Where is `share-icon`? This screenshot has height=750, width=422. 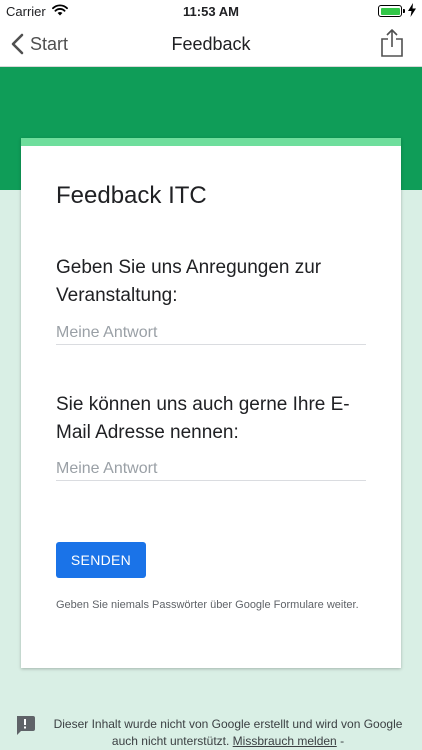 share-icon is located at coordinates (392, 43).